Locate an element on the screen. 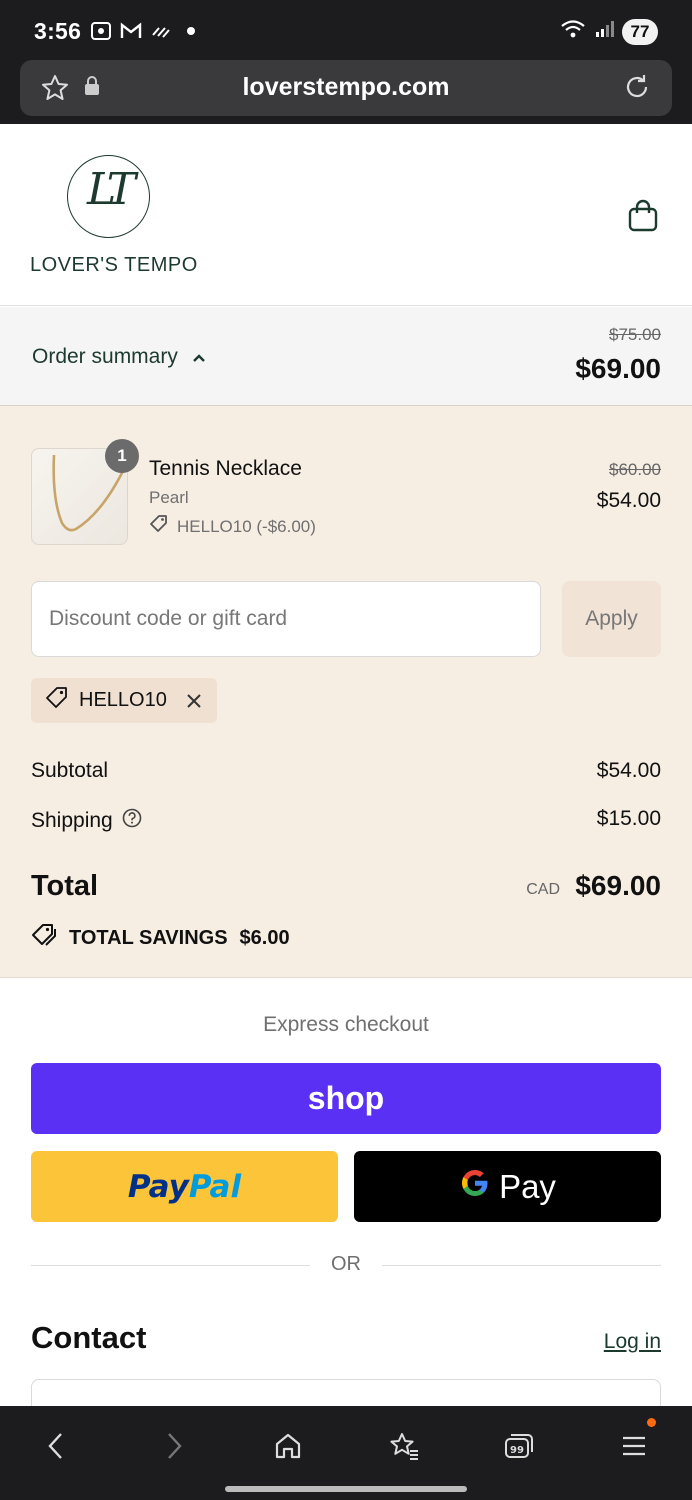 The width and height of the screenshot is (692, 1500). status-bar: 3:56 77 is located at coordinates (346, 32).